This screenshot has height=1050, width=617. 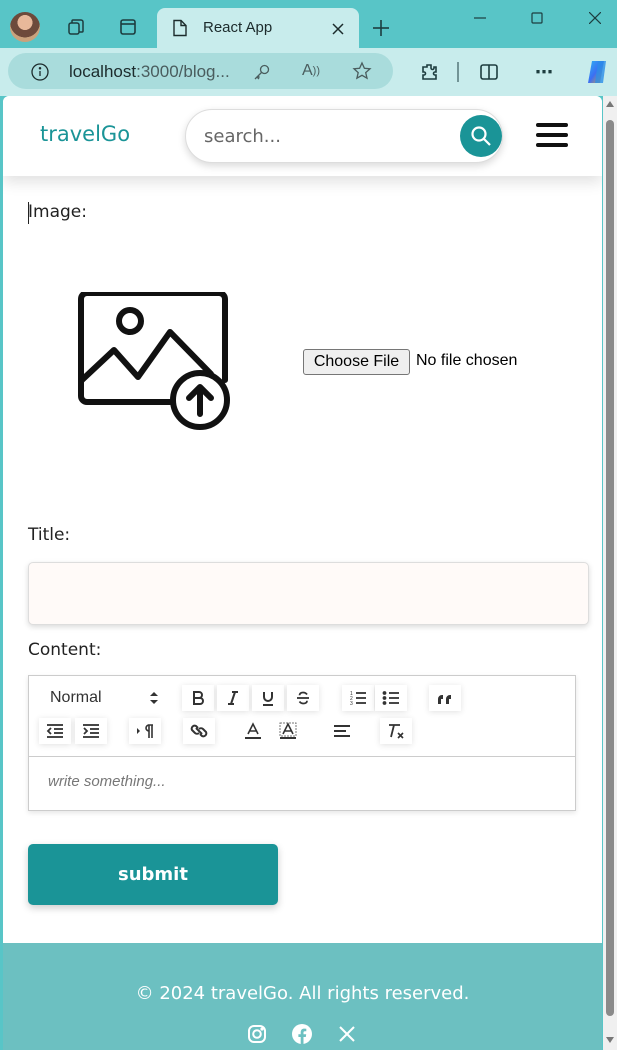 I want to click on italic-button, so click(x=233, y=698).